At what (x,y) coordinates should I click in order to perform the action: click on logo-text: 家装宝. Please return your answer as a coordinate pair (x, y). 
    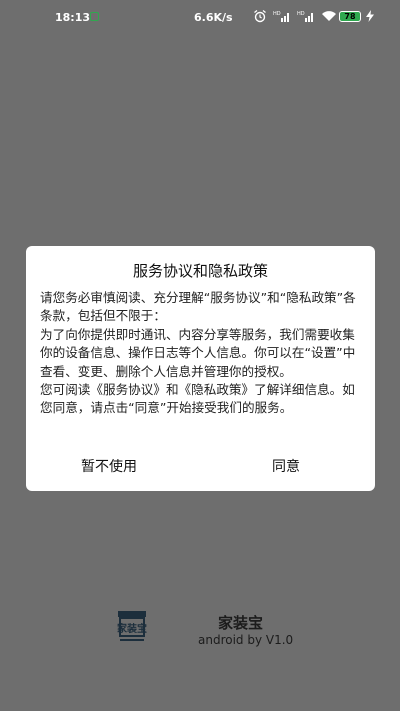
    Looking at the image, I should click on (132, 628).